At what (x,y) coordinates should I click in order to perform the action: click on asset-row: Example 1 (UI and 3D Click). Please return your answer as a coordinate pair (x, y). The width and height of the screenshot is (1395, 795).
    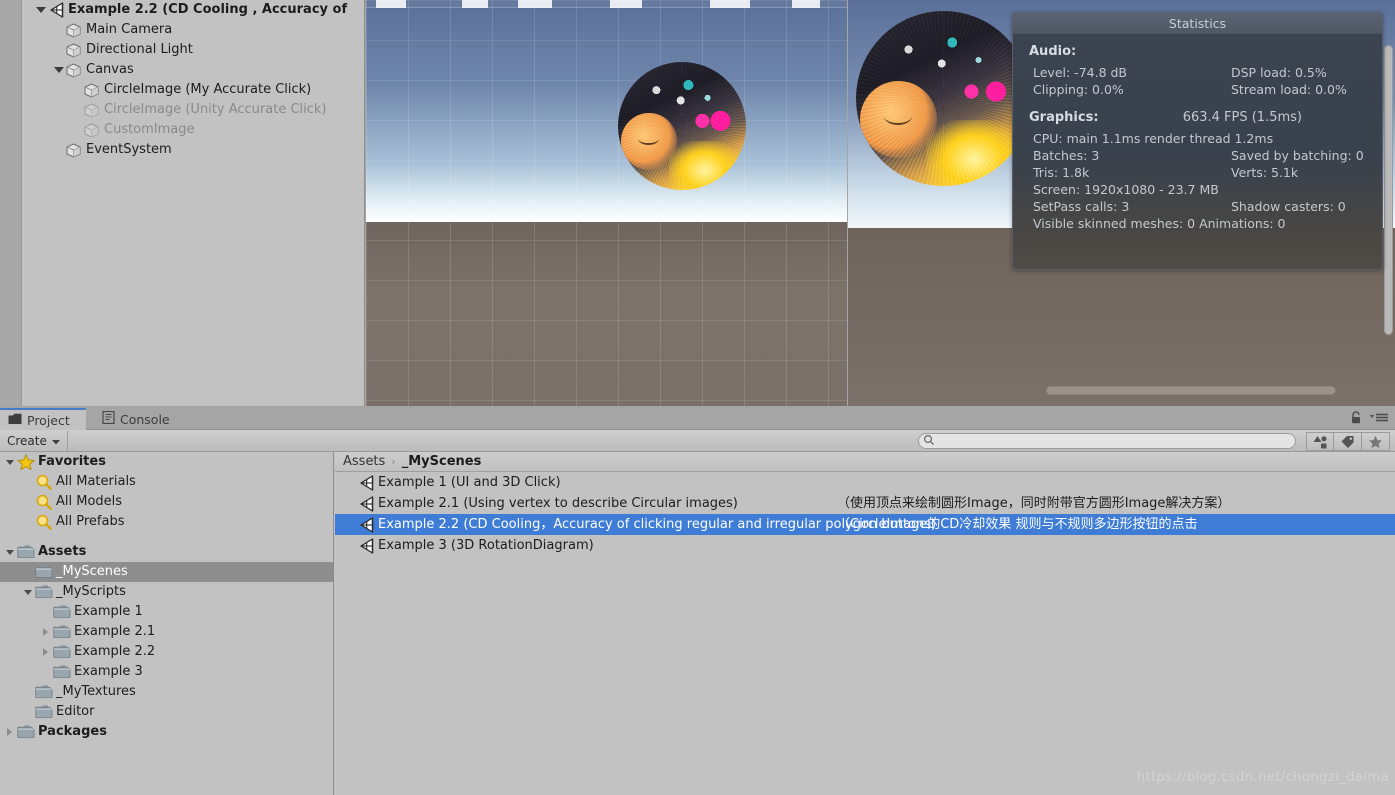
    Looking at the image, I should click on (865, 482).